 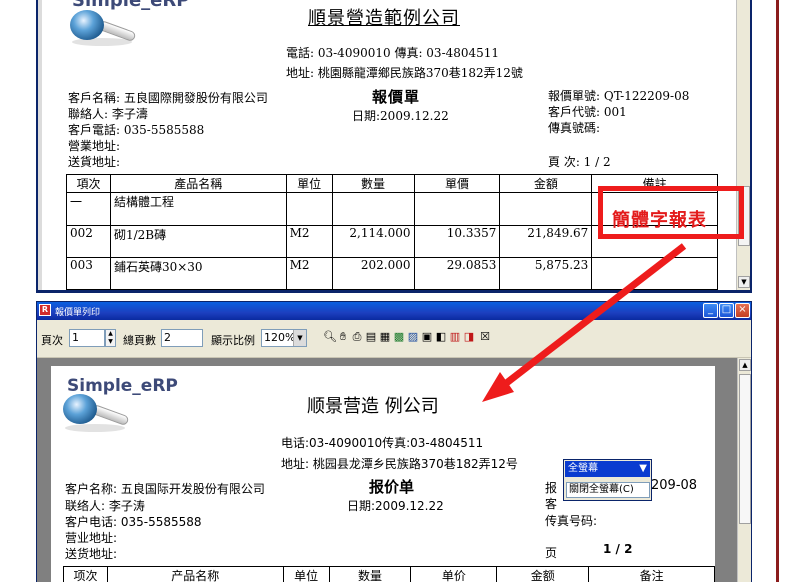 What do you see at coordinates (198, 183) in the screenshot?
I see `col-header: 產品名稱` at bounding box center [198, 183].